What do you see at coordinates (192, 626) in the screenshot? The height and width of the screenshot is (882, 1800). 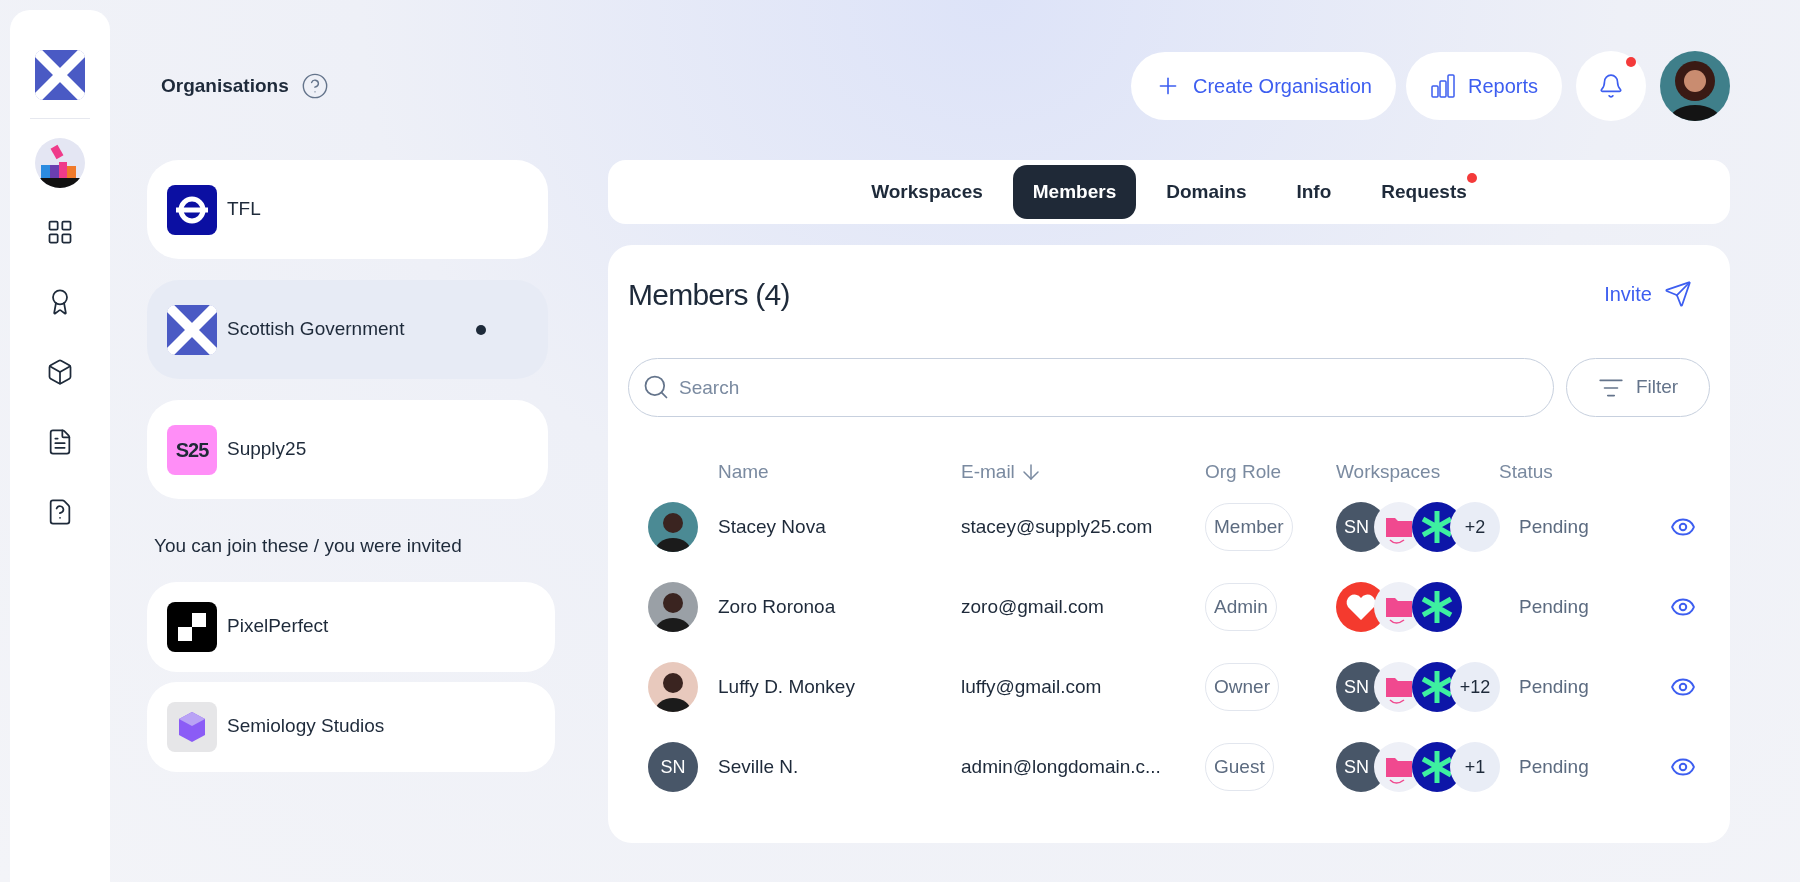 I see `checker-logo-icon` at bounding box center [192, 626].